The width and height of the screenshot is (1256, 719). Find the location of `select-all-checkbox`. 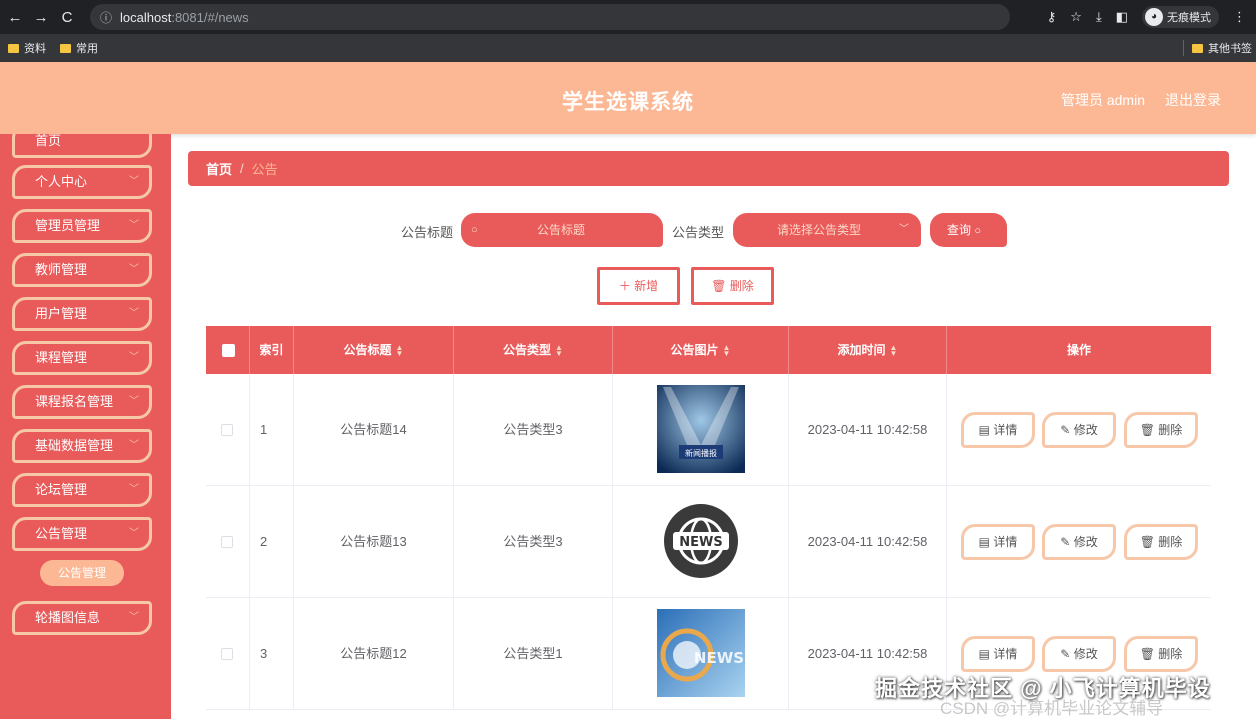

select-all-checkbox is located at coordinates (228, 350).